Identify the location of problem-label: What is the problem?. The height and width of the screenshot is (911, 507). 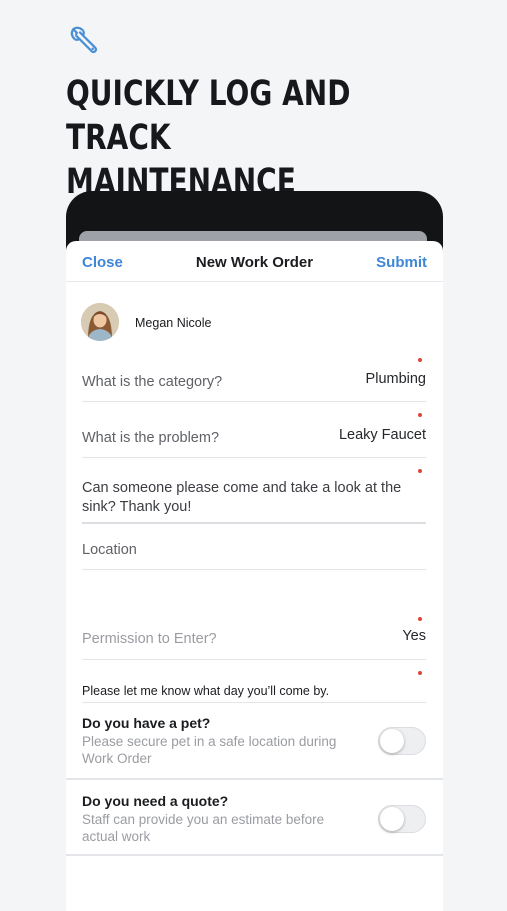
(151, 438).